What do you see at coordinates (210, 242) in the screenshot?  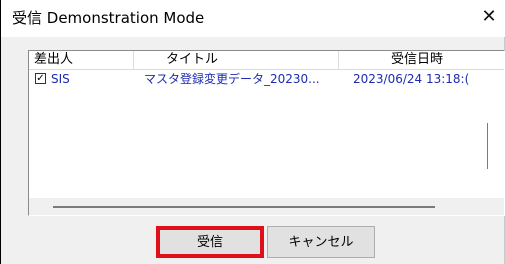 I see `receive-button: 受信` at bounding box center [210, 242].